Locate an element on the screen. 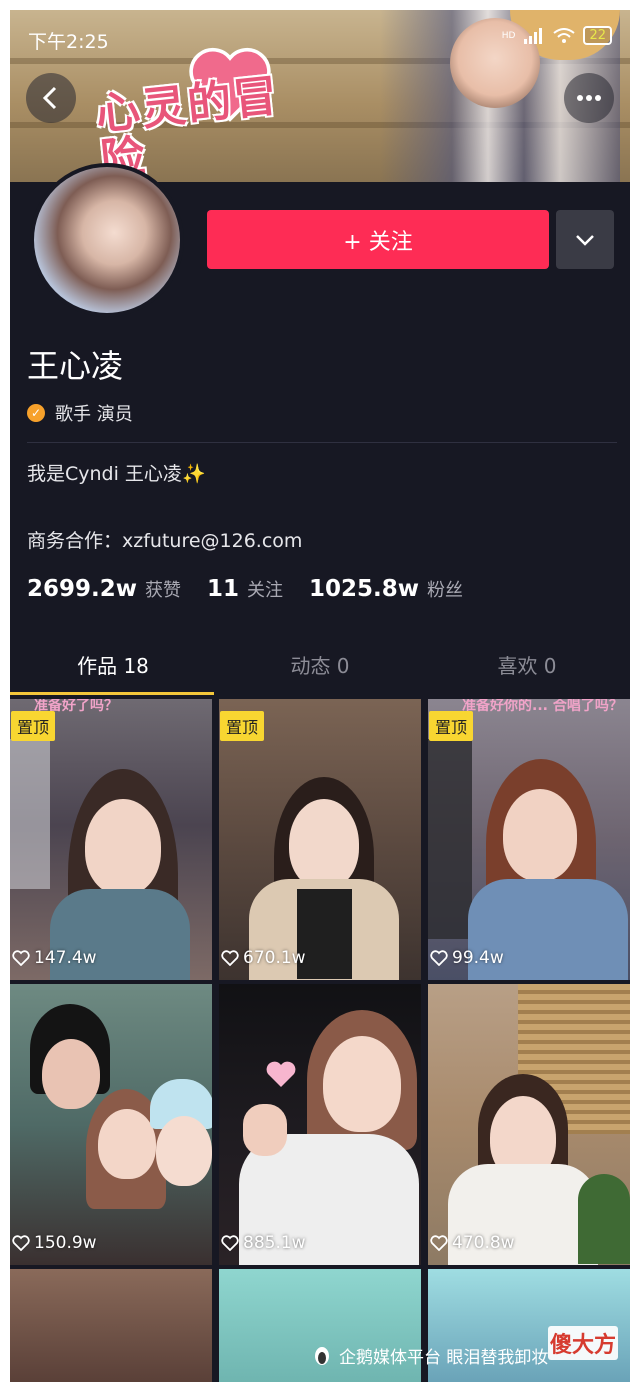 The width and height of the screenshot is (640, 1382). like-count: 670.1w is located at coordinates (263, 958).